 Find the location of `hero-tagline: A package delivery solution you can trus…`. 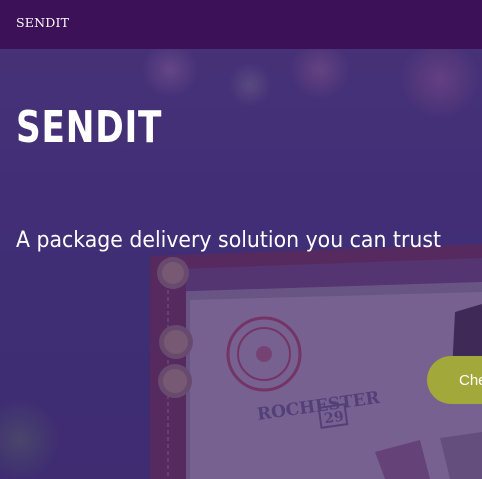

hero-tagline: A package delivery solution you can trus… is located at coordinates (229, 240).